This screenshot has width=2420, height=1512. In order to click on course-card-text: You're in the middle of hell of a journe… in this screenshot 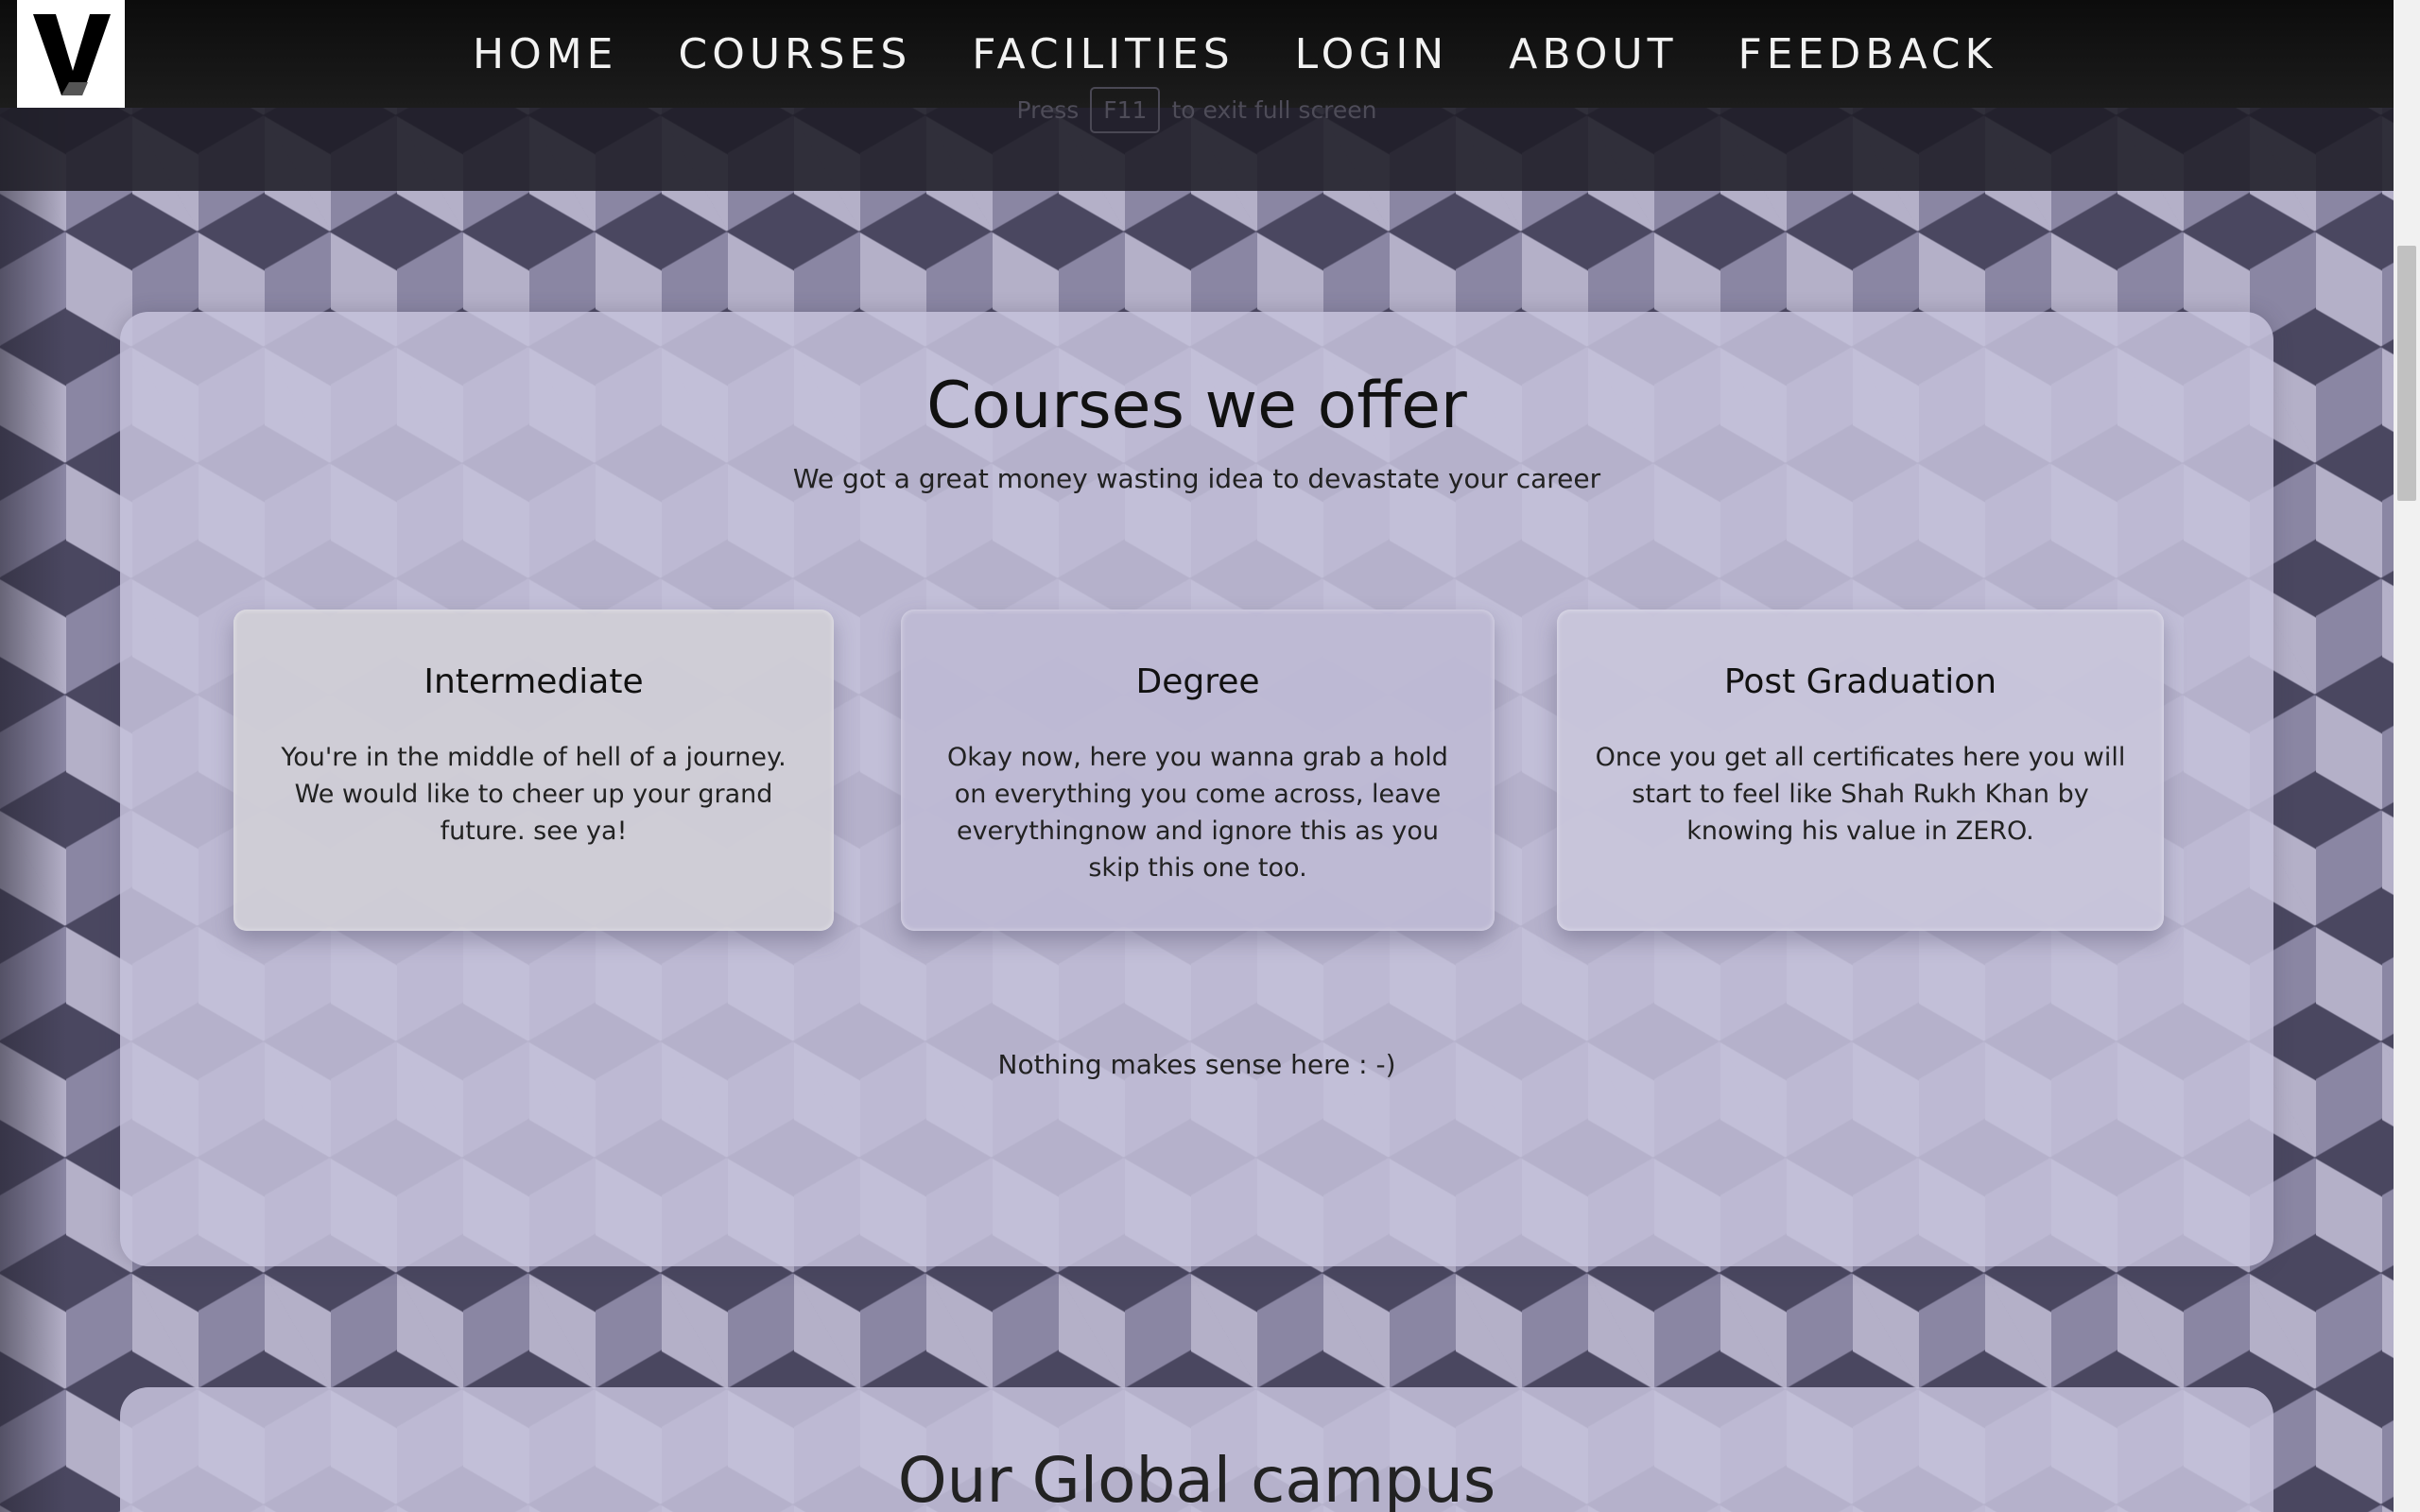, I will do `click(533, 794)`.